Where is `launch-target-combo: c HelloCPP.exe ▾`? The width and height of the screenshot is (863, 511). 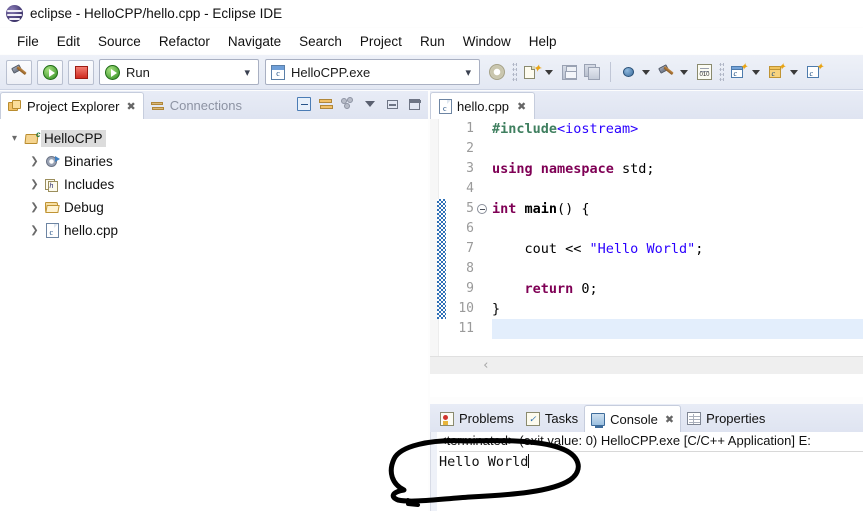
launch-target-combo: c HelloCPP.exe ▾ is located at coordinates (372, 72).